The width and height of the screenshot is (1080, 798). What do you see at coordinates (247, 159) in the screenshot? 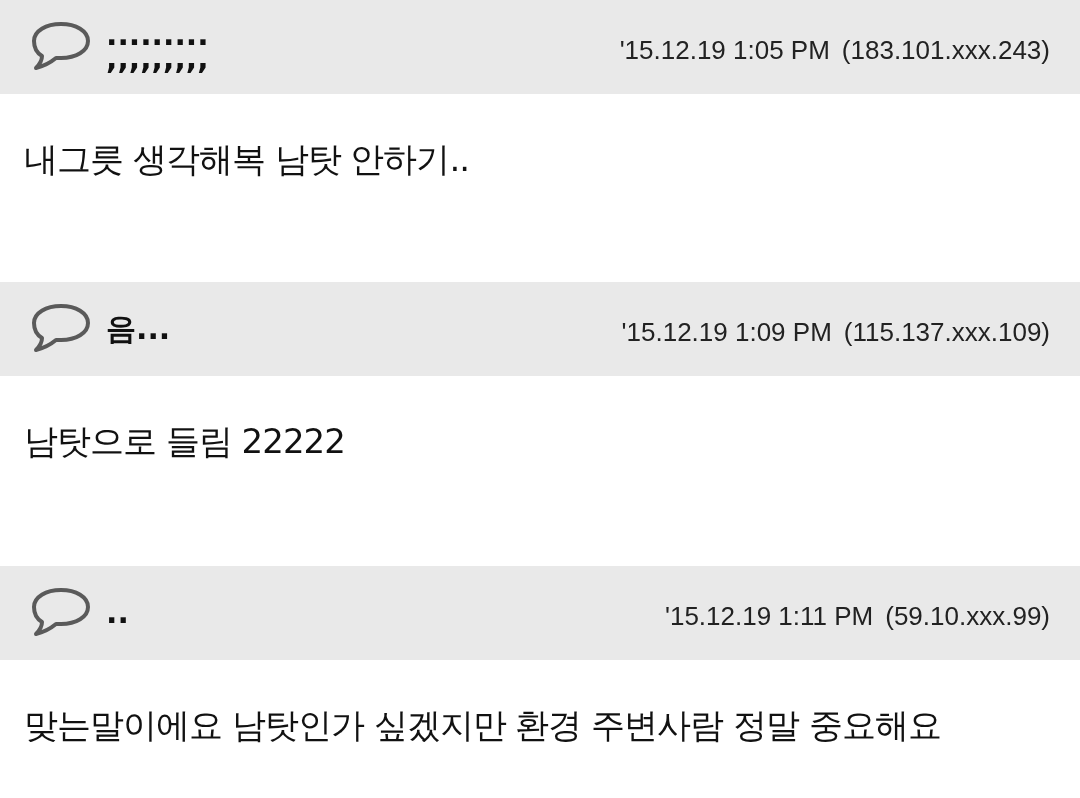
I see `comment-text: 내그릇 생각해복 남탓 안하기..` at bounding box center [247, 159].